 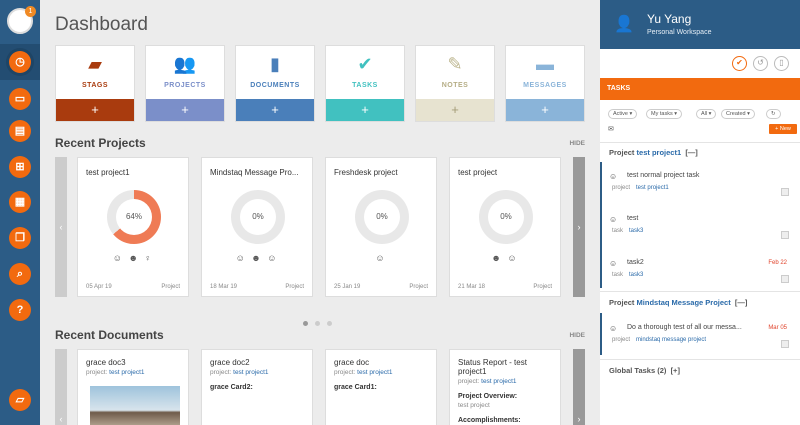 I want to click on task-type: task, so click(x=618, y=231).